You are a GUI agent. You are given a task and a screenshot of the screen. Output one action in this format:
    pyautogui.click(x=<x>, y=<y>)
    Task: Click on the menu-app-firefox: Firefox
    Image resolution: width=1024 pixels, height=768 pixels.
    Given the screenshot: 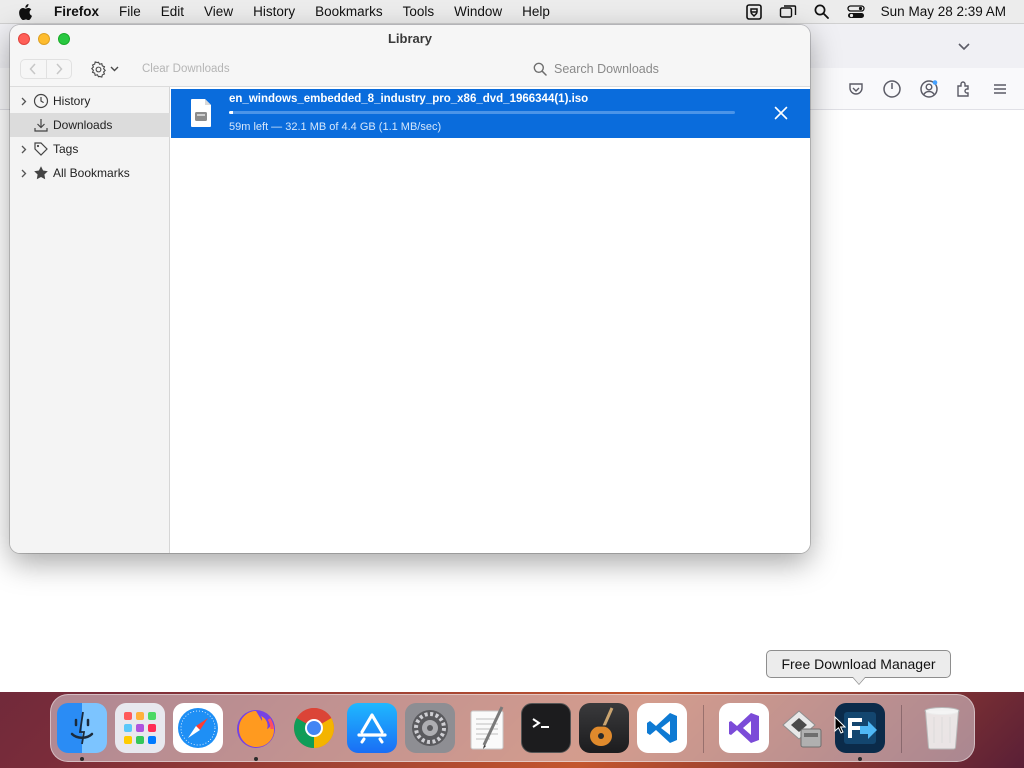 What is the action you would take?
    pyautogui.click(x=80, y=12)
    